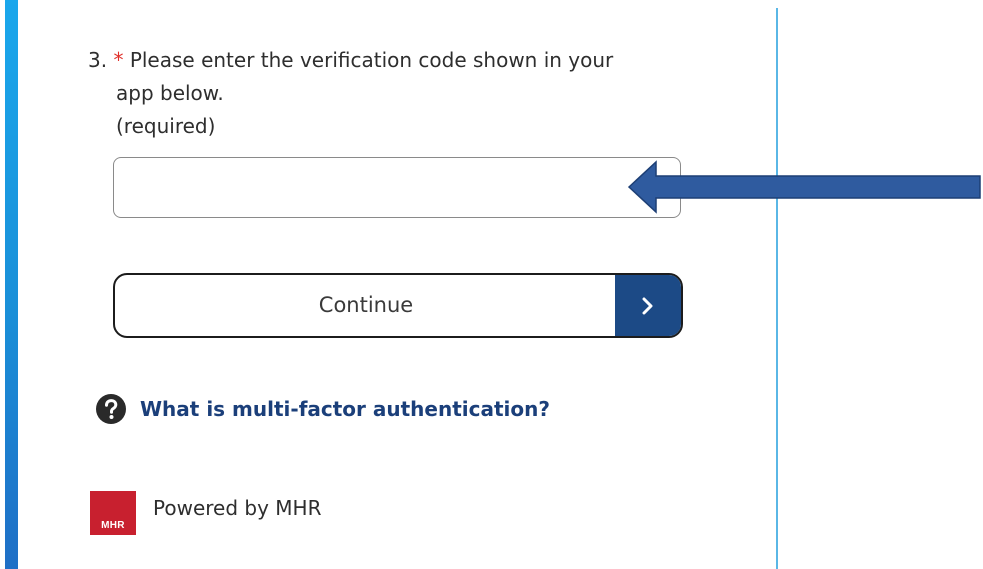  I want to click on panel-divider, so click(777, 288).